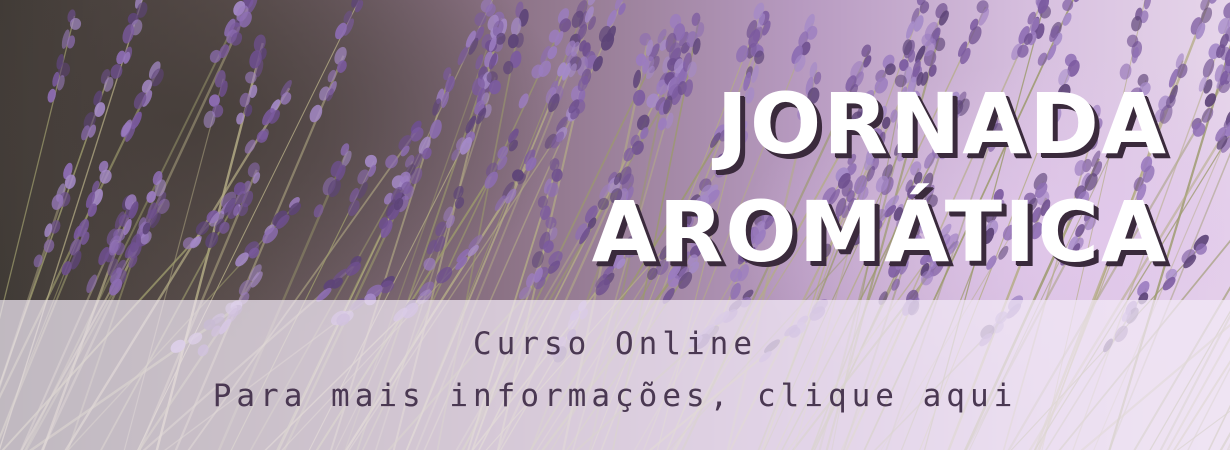 The height and width of the screenshot is (450, 1230). Describe the element at coordinates (942, 124) in the screenshot. I see `title-line-1: JORNADA` at that location.